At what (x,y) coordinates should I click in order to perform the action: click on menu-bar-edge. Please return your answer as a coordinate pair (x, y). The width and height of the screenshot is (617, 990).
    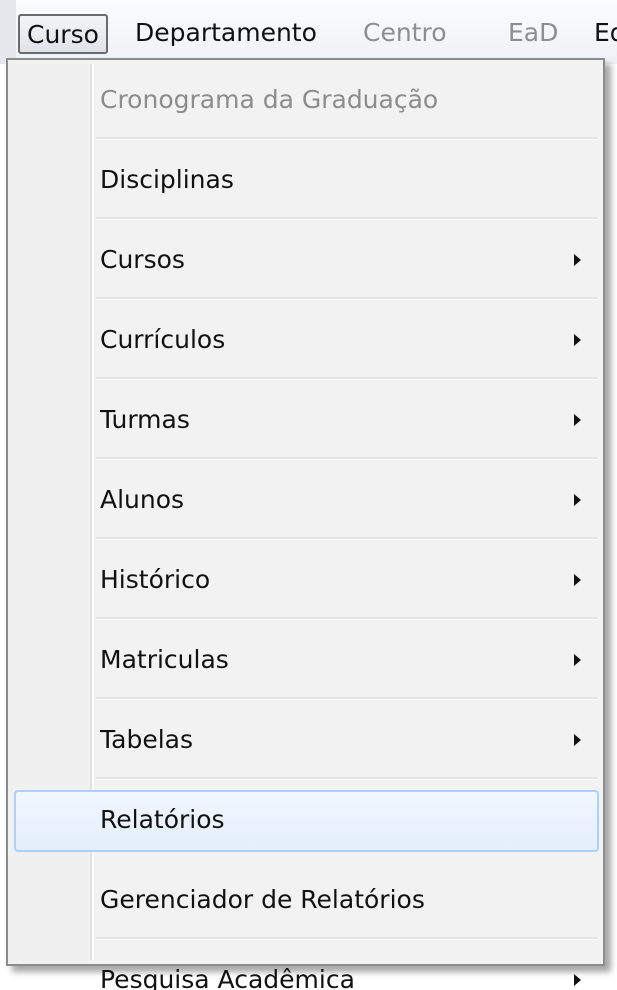
    Looking at the image, I should click on (8, 32).